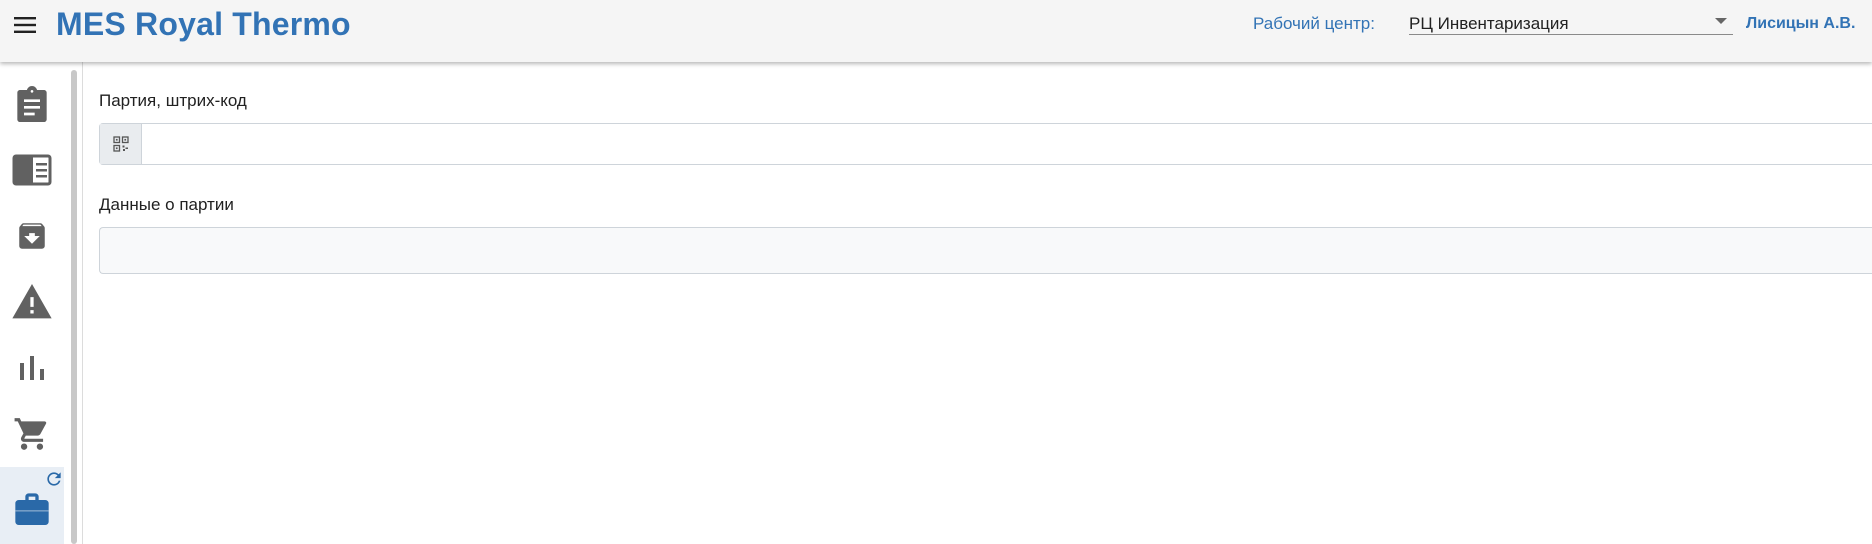 The image size is (1872, 544). What do you see at coordinates (173, 100) in the screenshot?
I see `barcode-label: Партия, штрих-код` at bounding box center [173, 100].